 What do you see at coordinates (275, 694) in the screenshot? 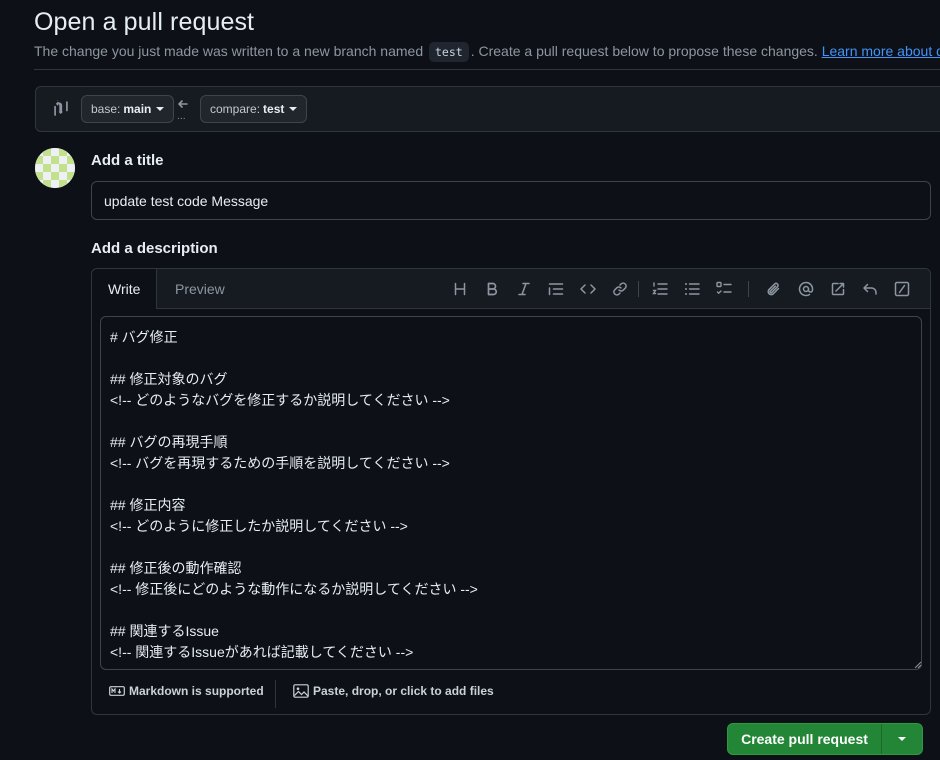
I see `footer-divider` at bounding box center [275, 694].